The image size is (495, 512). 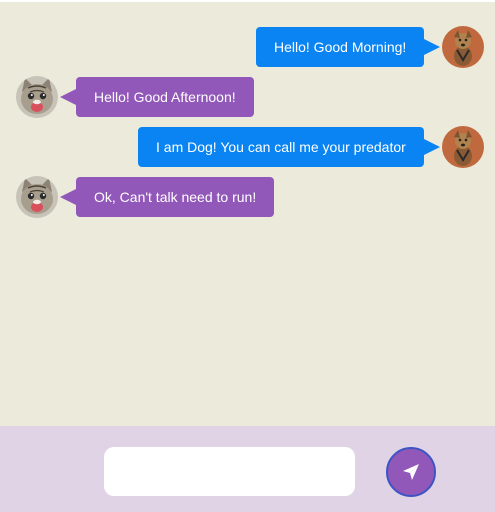 I want to click on message-text: I am Dog! You can call me your predator, so click(x=281, y=147).